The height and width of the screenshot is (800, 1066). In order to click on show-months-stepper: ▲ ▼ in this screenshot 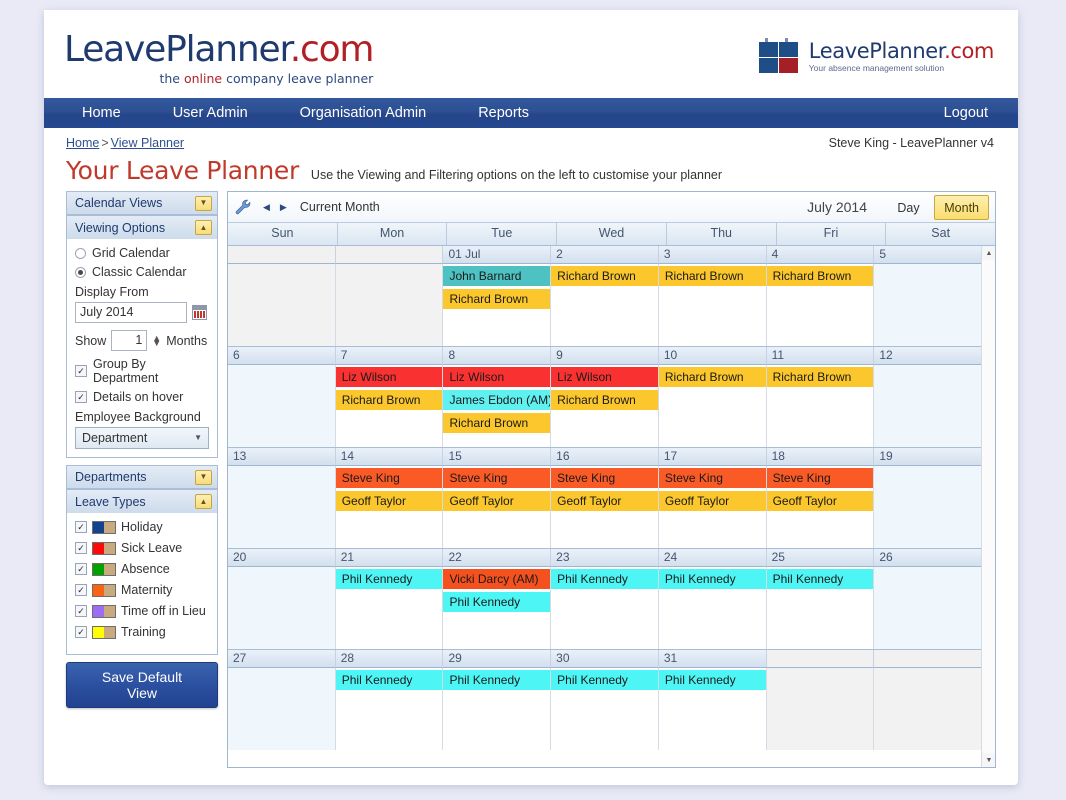, I will do `click(156, 340)`.